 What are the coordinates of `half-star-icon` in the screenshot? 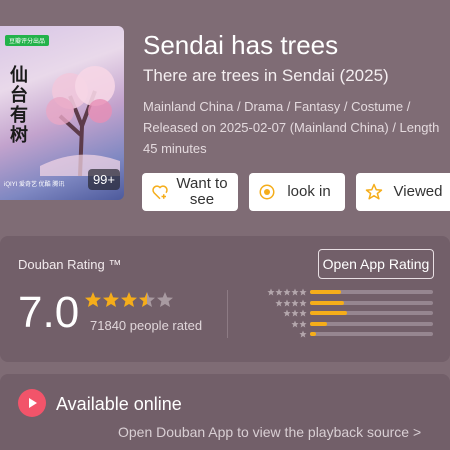 It's located at (147, 299).